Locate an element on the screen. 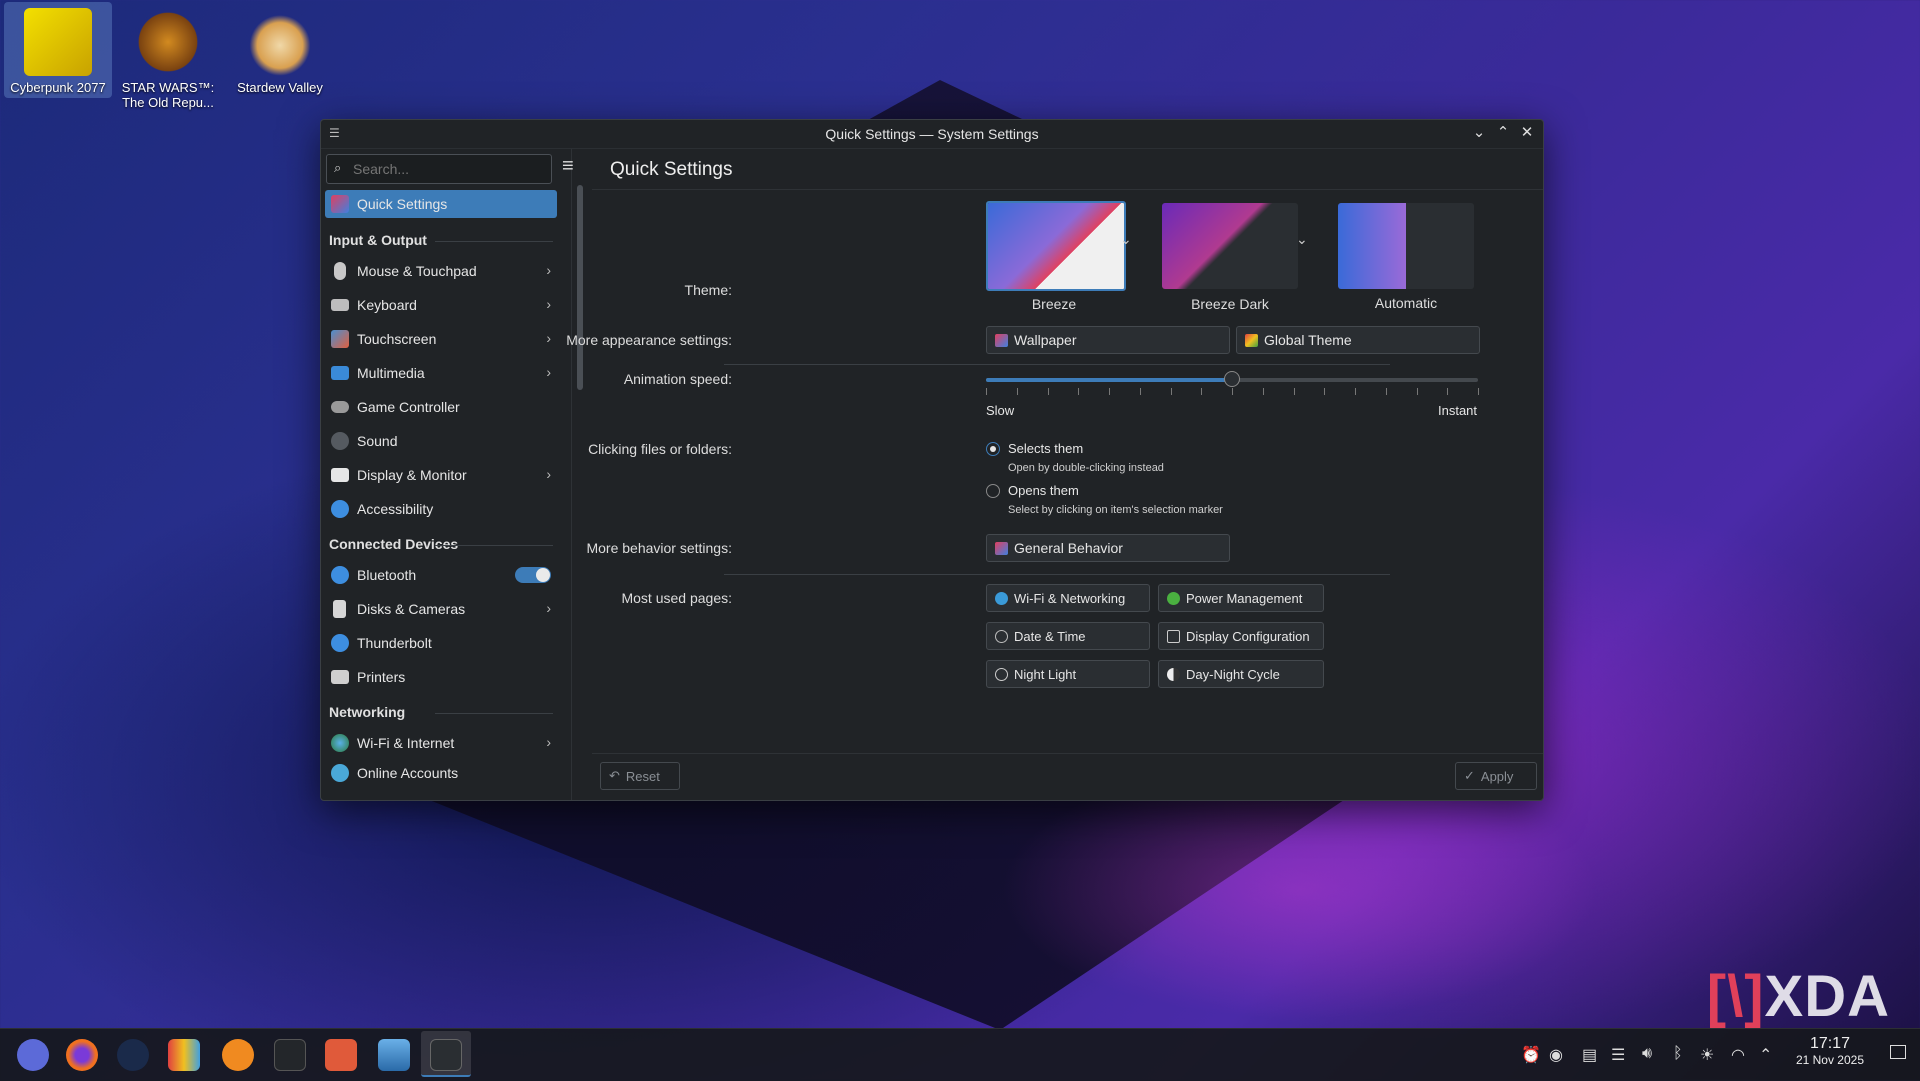  global-theme-button: Global Theme is located at coordinates (1358, 340).